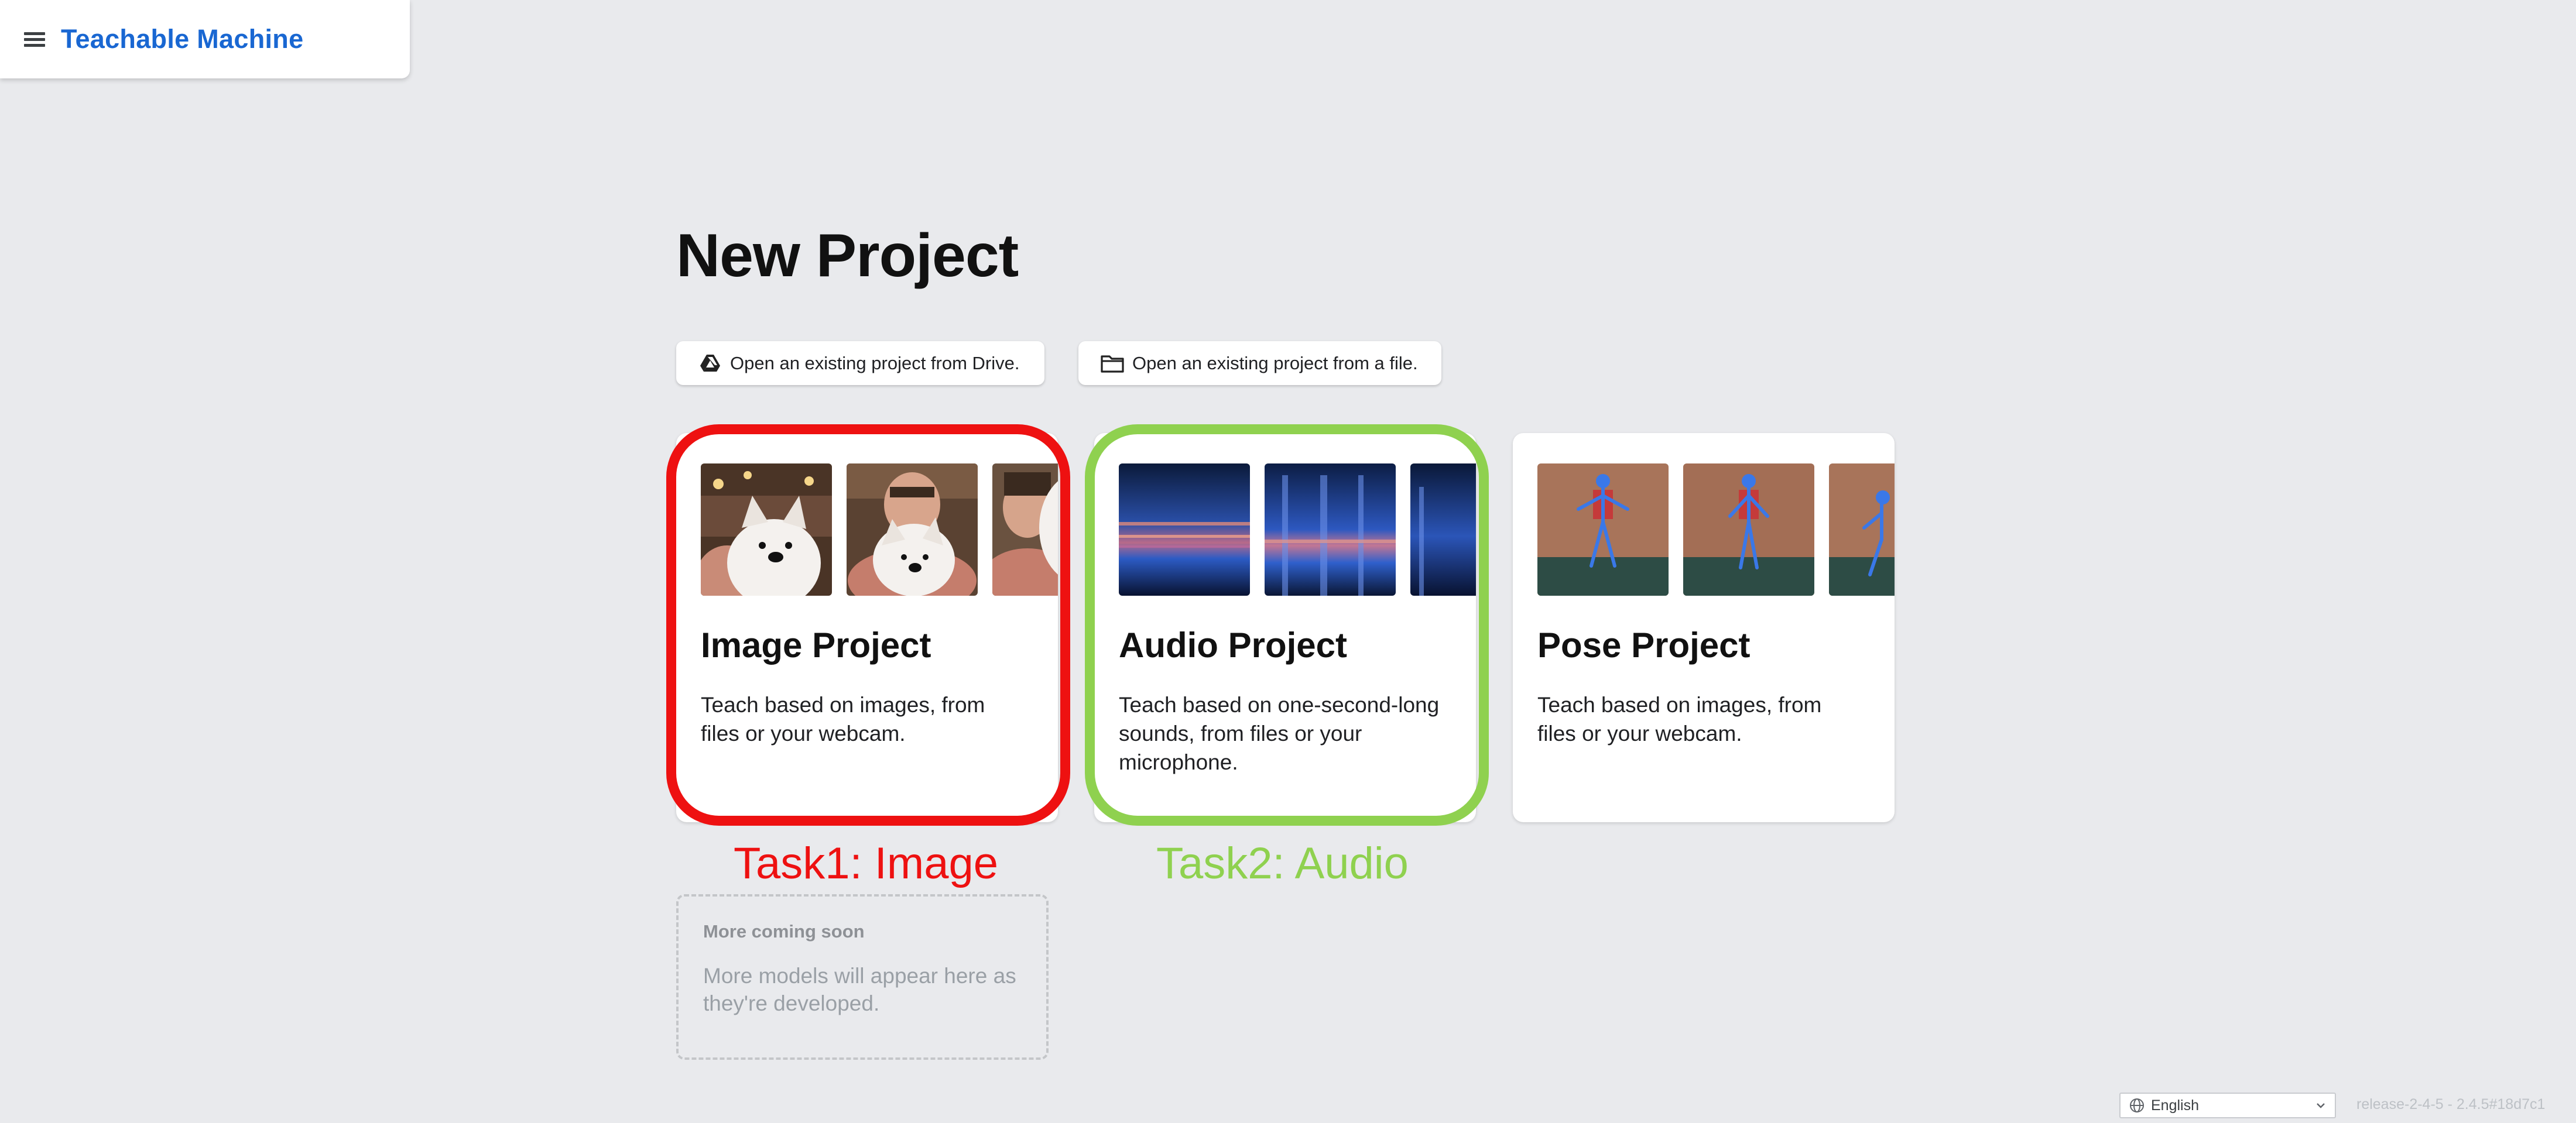  I want to click on chevron-down-icon, so click(2321, 1106).